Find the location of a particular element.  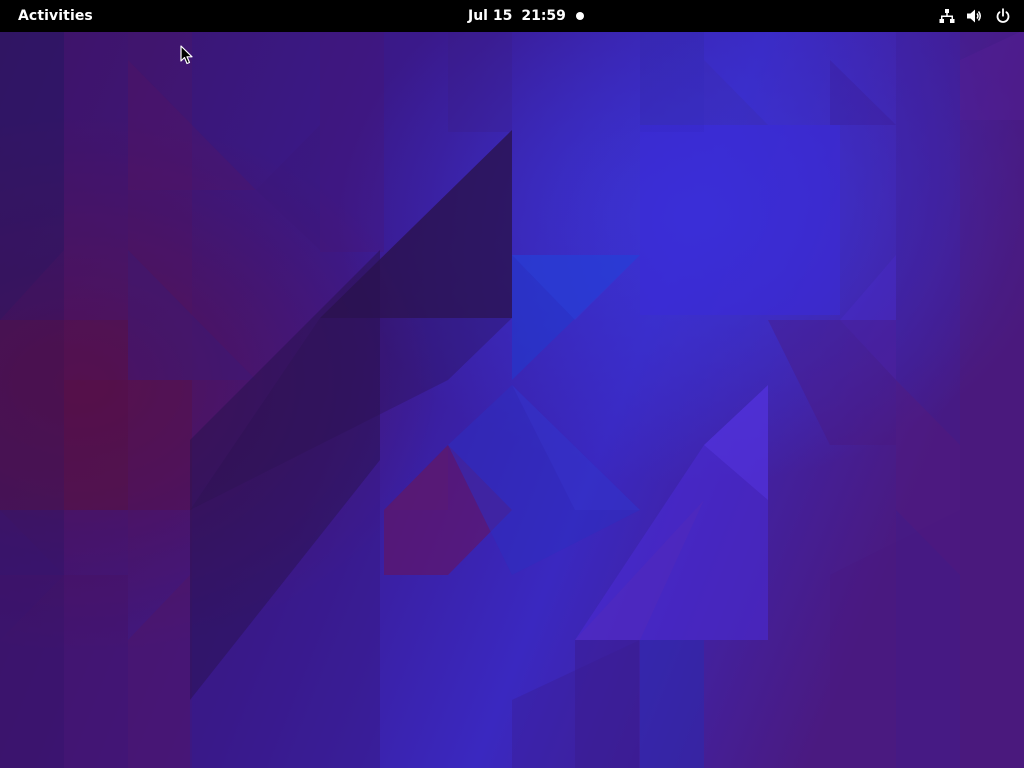

dot-icon is located at coordinates (580, 16).